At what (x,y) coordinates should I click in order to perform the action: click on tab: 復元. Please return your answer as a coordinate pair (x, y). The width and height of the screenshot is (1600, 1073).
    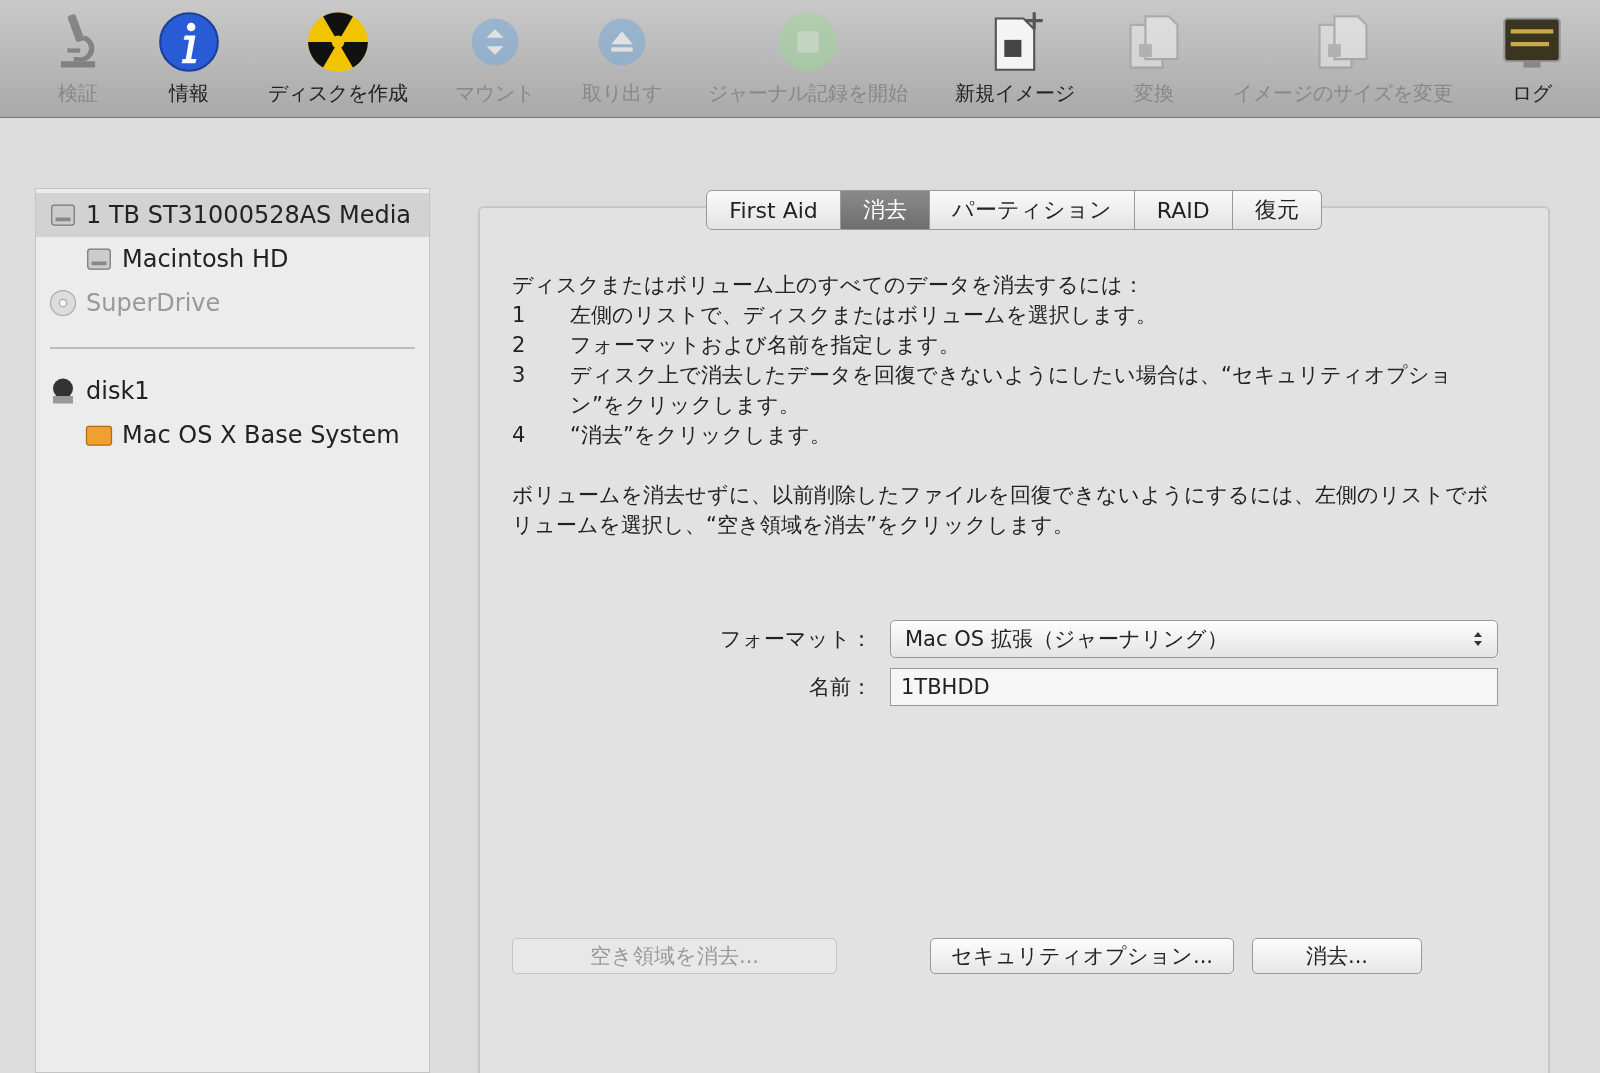
    Looking at the image, I should click on (1277, 210).